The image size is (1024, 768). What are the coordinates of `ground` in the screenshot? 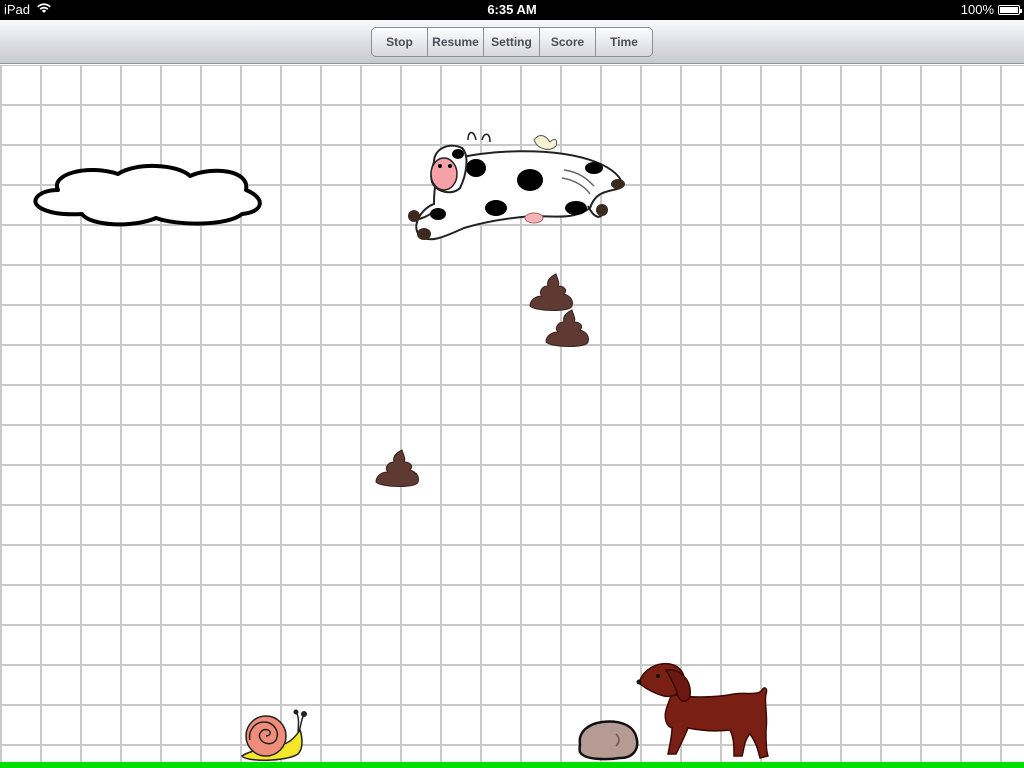 It's located at (512, 765).